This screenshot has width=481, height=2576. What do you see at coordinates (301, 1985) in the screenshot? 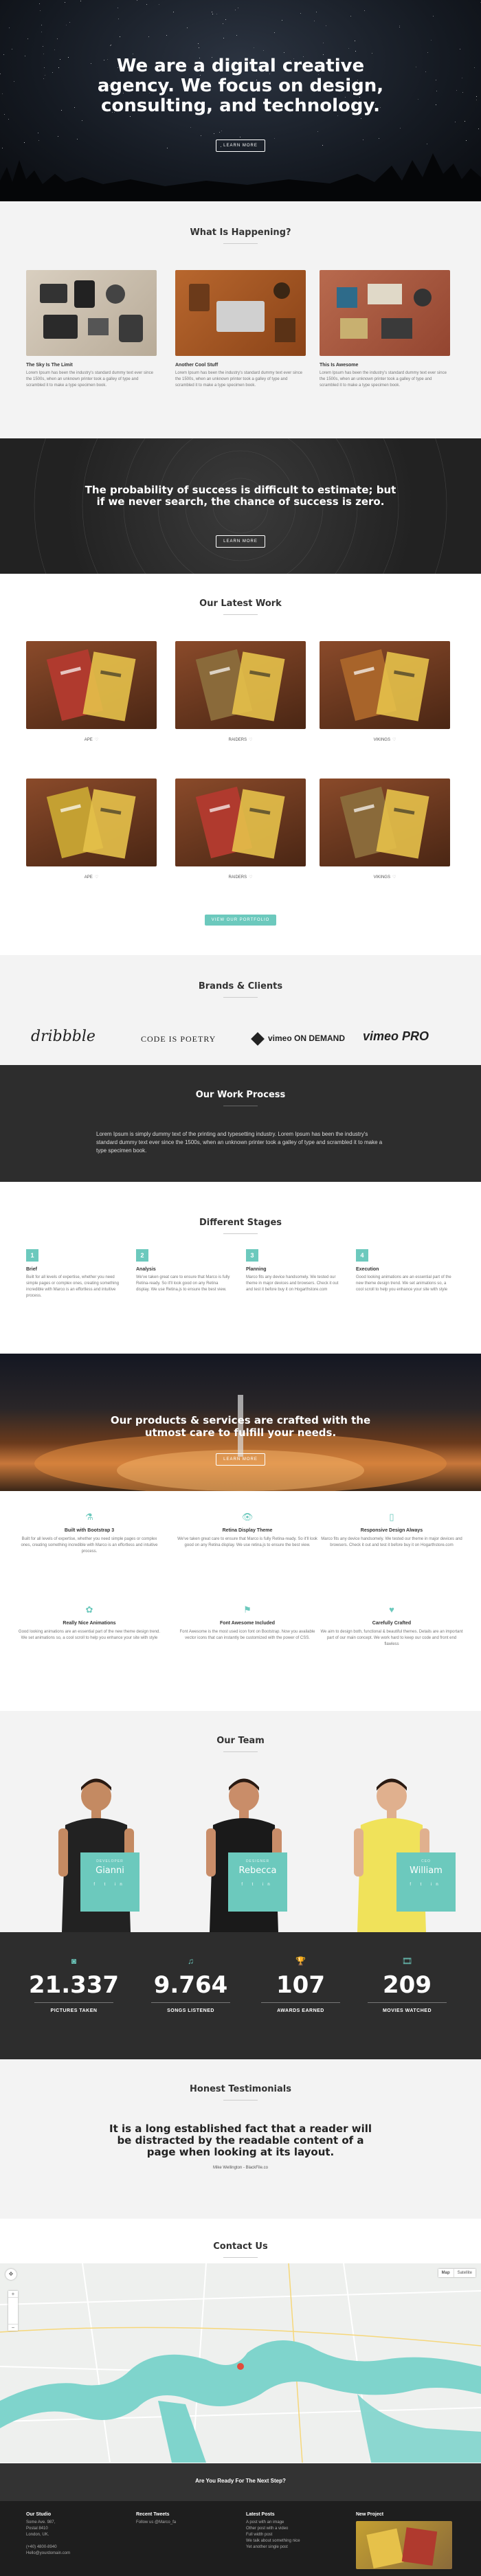
I see `stat-value: 107` at bounding box center [301, 1985].